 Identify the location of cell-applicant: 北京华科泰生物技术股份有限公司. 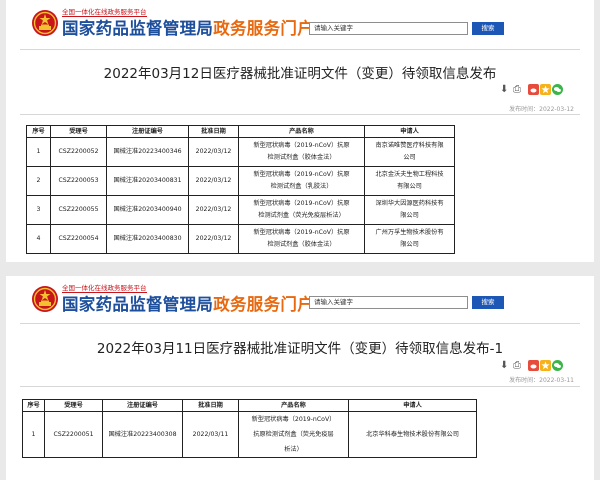
(412, 434).